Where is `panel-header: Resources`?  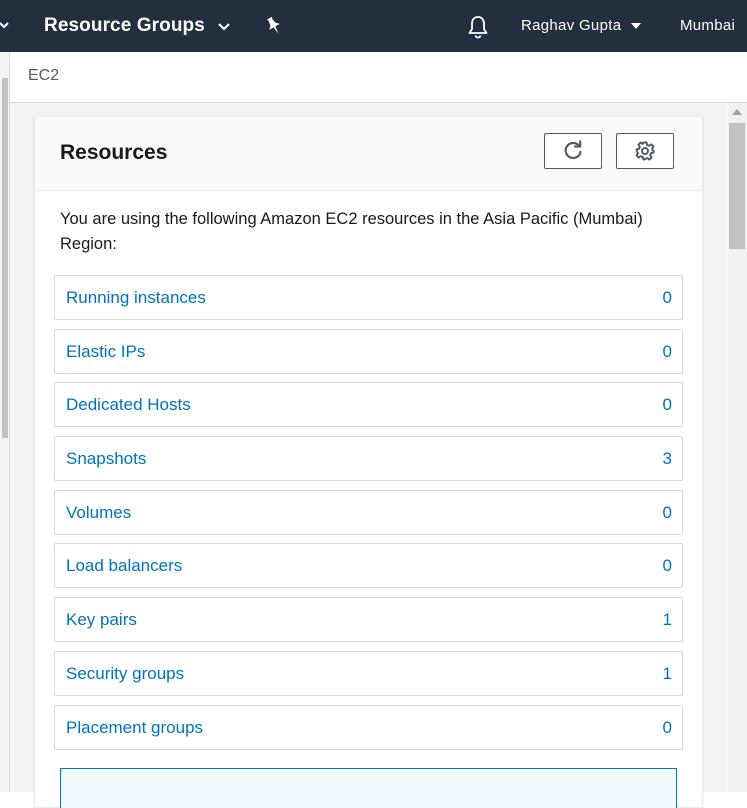 panel-header: Resources is located at coordinates (368, 154).